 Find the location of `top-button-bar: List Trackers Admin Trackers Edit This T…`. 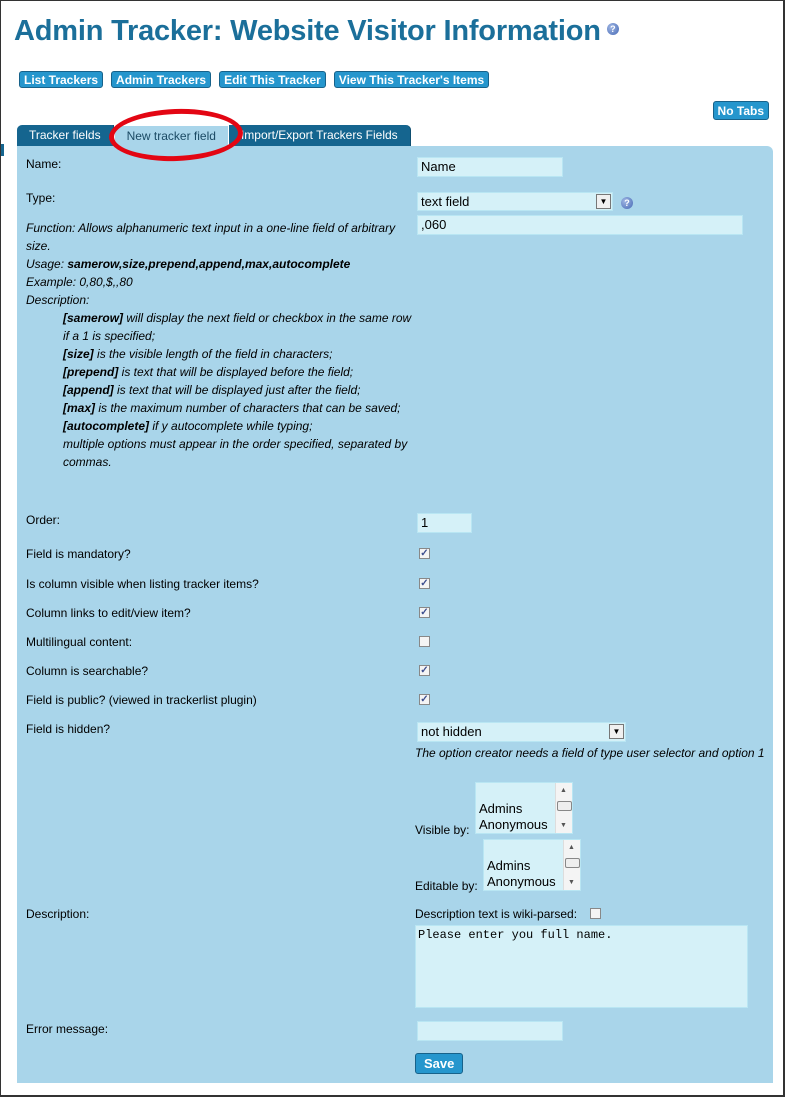

top-button-bar: List Trackers Admin Trackers Edit This T… is located at coordinates (254, 79).